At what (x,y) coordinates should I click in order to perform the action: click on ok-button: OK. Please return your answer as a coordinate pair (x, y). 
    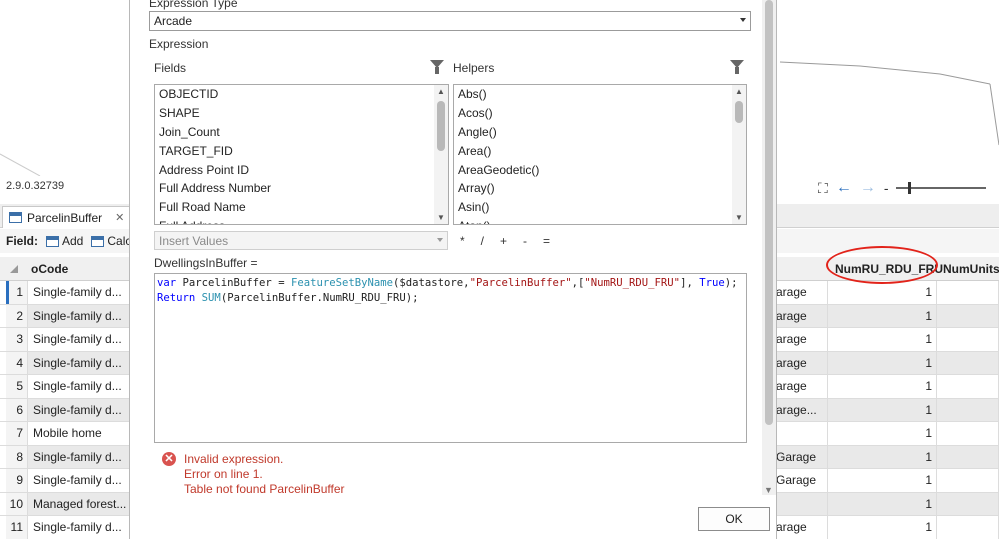
    Looking at the image, I should click on (734, 519).